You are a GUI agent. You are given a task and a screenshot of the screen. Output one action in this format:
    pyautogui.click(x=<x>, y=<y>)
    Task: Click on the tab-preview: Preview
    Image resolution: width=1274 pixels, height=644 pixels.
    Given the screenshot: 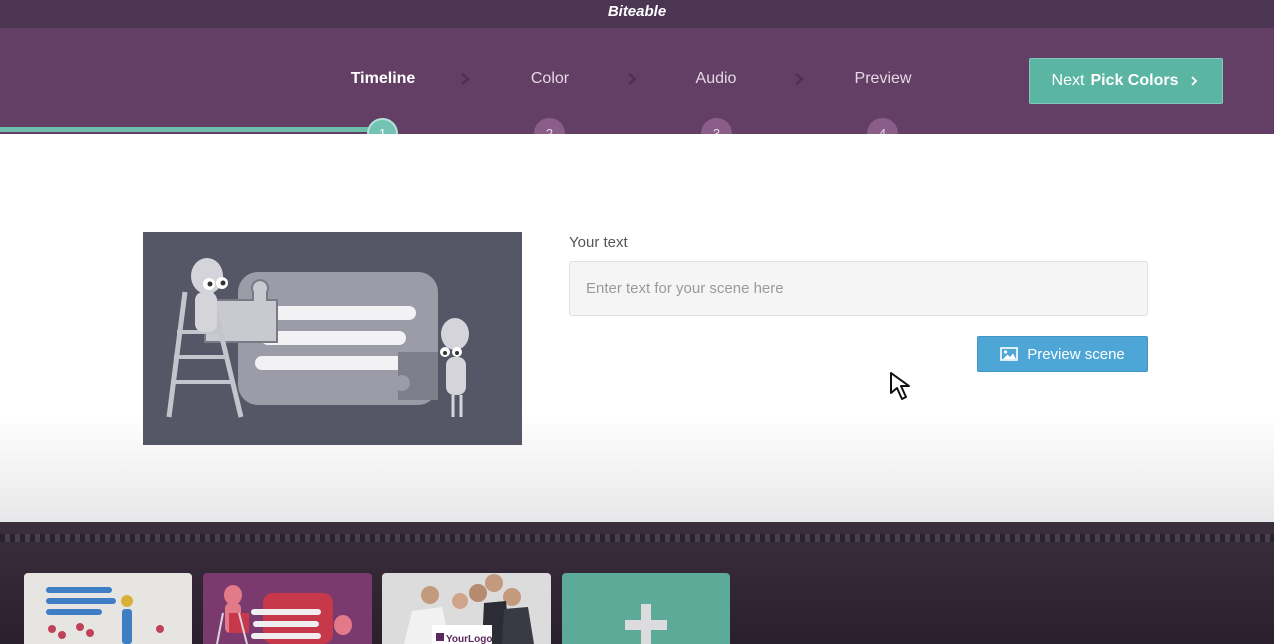 What is the action you would take?
    pyautogui.click(x=883, y=79)
    